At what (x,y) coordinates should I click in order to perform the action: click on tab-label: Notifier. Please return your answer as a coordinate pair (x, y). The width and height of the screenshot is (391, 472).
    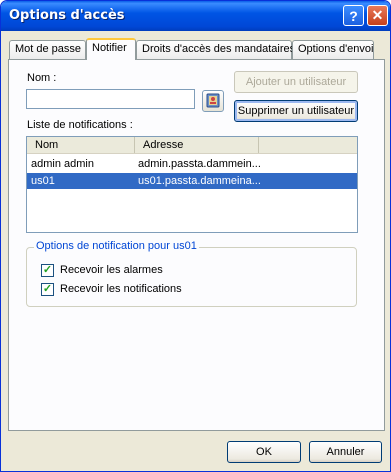
    Looking at the image, I should click on (109, 48).